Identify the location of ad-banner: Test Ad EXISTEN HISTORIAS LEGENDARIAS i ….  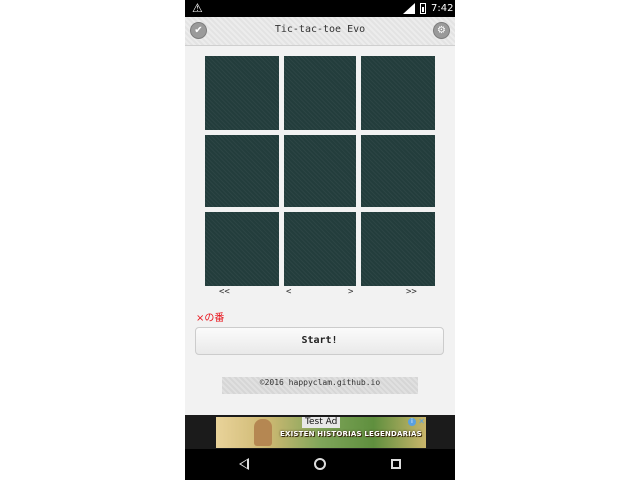
(321, 432).